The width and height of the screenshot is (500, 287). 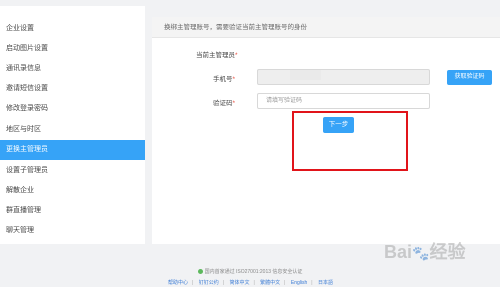 I want to click on sidebar-item-contacts-info: 通讯录信息, so click(x=72, y=69).